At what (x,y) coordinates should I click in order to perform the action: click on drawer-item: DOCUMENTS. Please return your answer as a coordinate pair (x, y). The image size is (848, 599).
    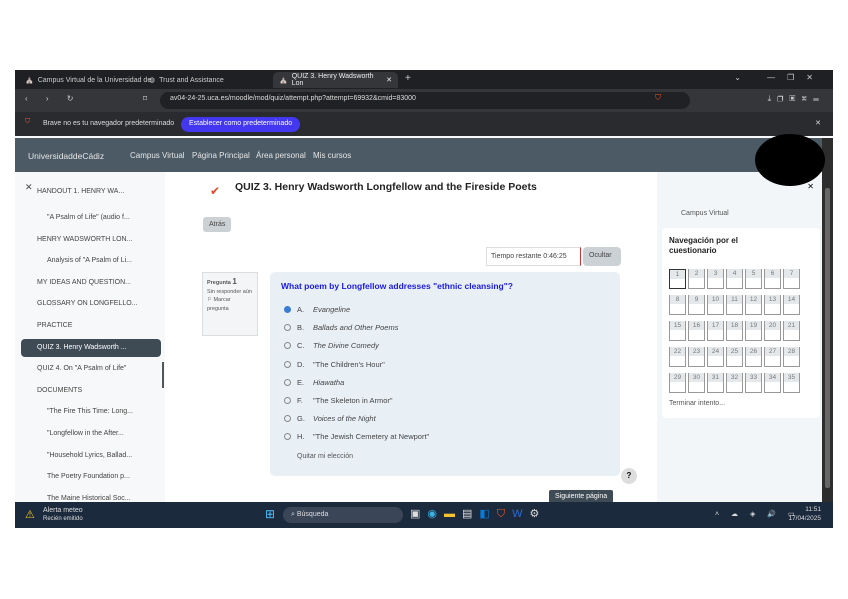
    Looking at the image, I should click on (91, 391).